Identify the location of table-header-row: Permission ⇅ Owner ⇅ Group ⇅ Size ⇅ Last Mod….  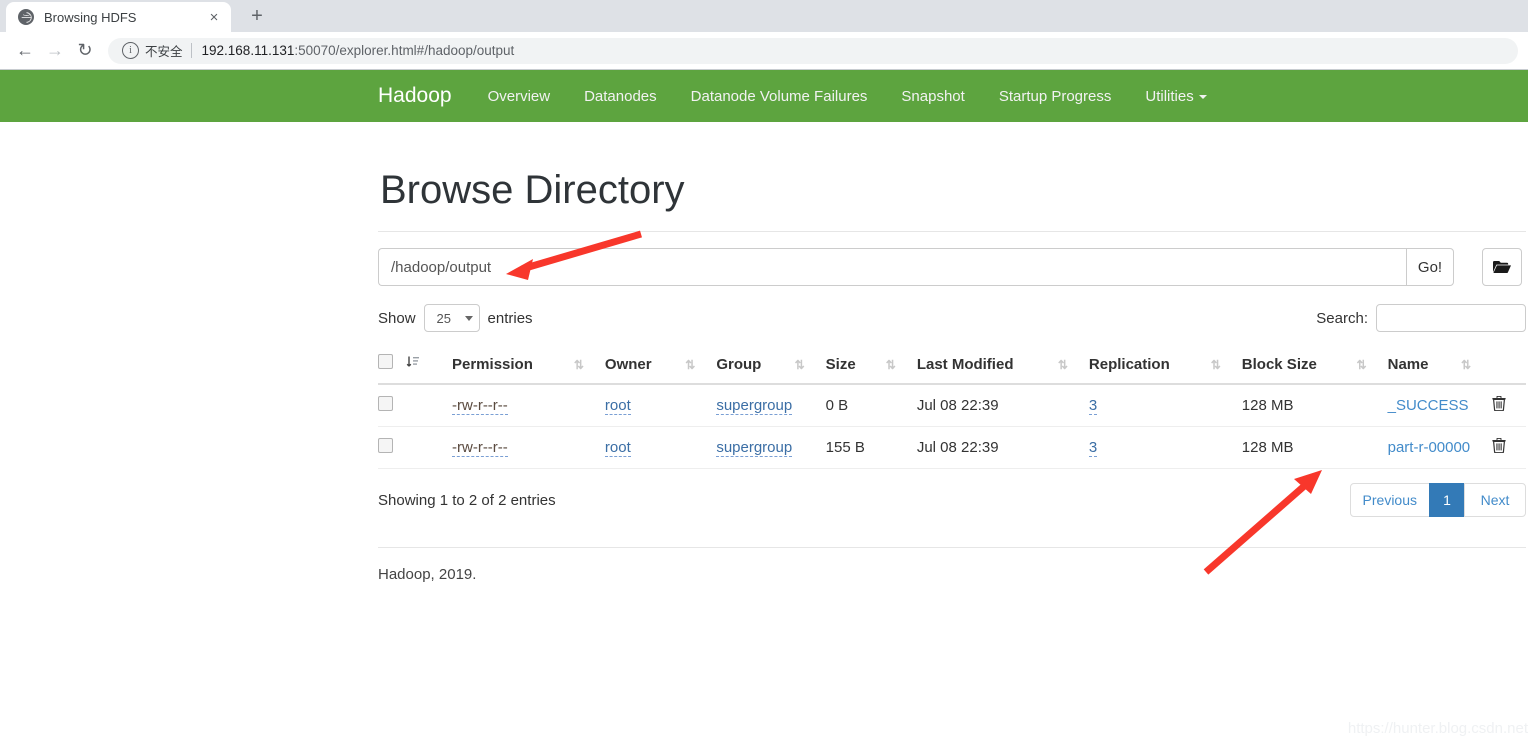
(952, 365).